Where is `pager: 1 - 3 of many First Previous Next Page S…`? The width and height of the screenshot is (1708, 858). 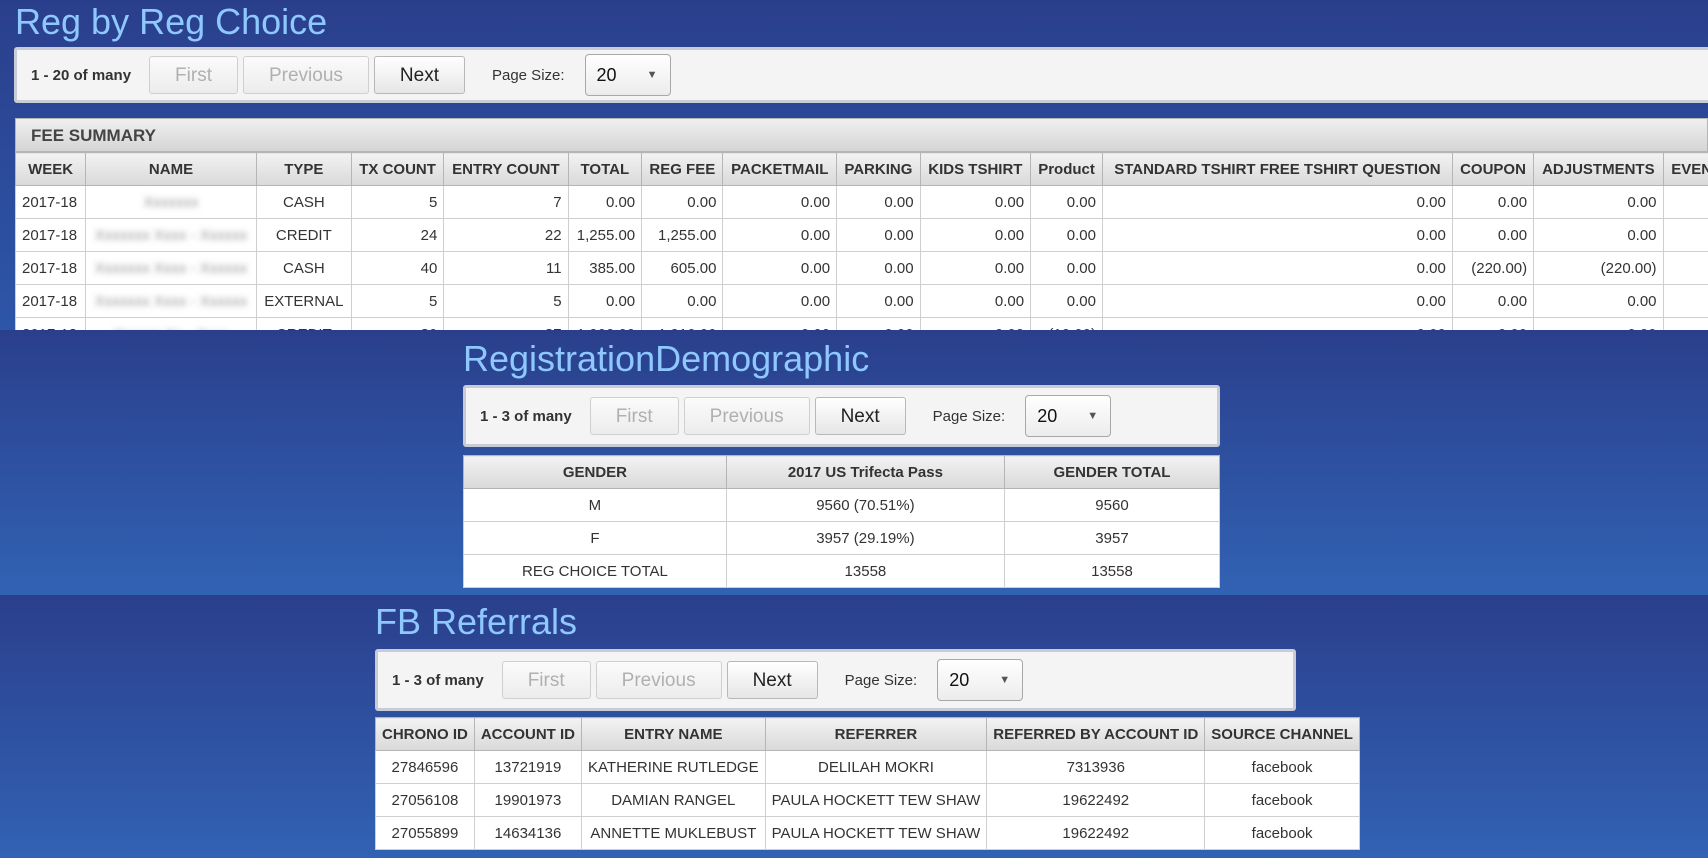
pager: 1 - 3 of many First Previous Next Page S… is located at coordinates (841, 416).